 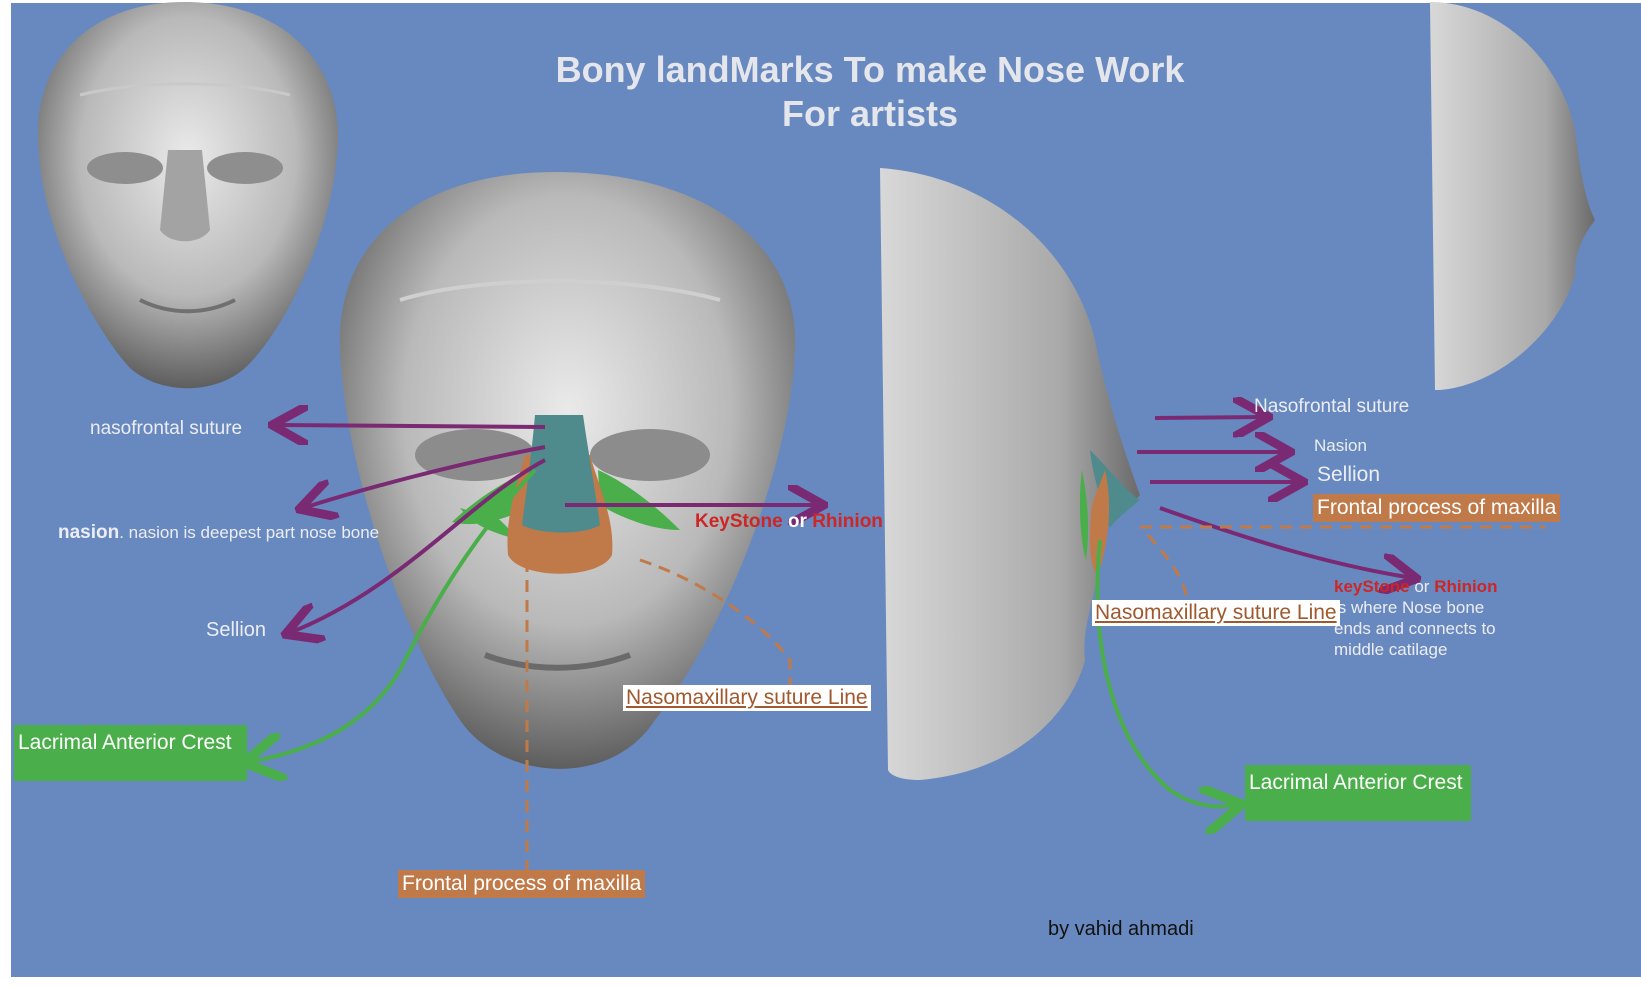 I want to click on front-lacrimal-anterior-crest-label: Lacrimal Anterior Crest, so click(x=130, y=753).